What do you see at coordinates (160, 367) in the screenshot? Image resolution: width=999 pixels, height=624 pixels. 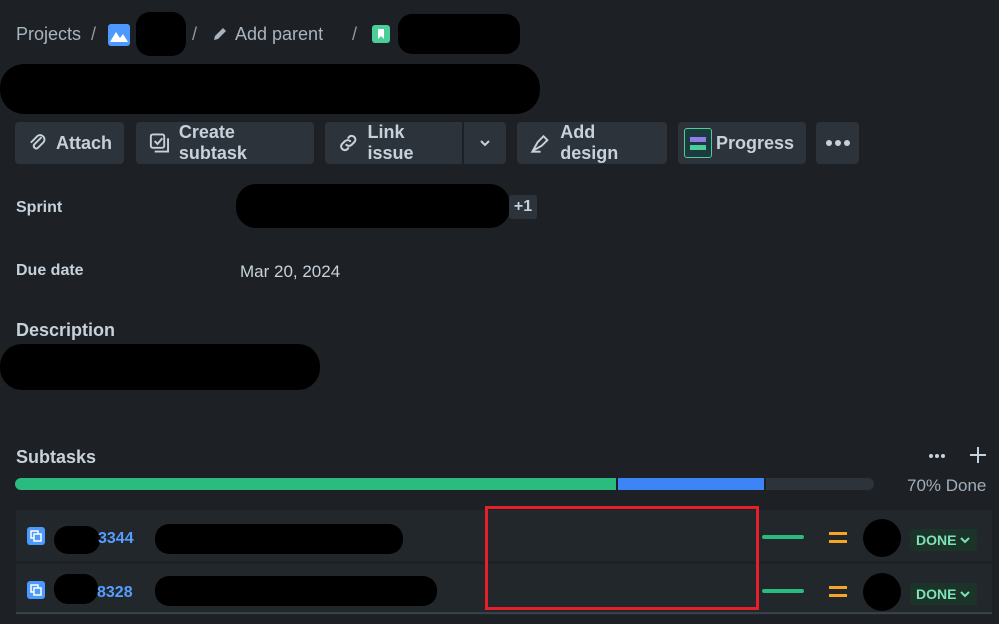 I see `redacted-description` at bounding box center [160, 367].